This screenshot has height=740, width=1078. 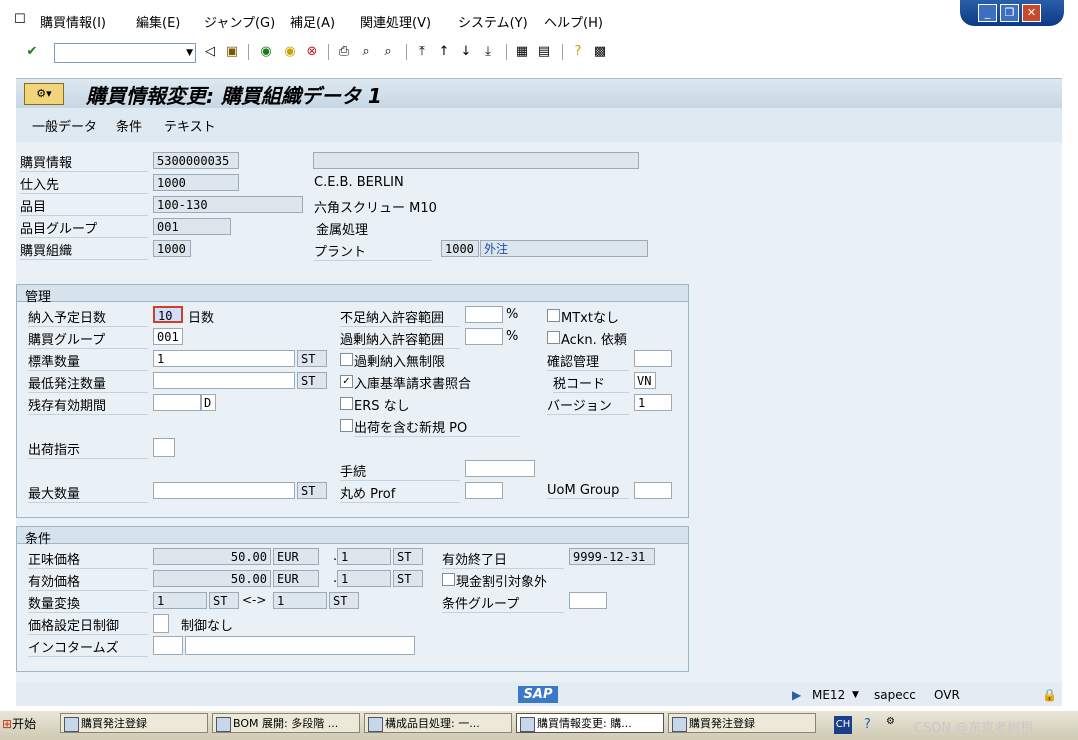 I want to click on menu-edit: 編集(E), so click(x=158, y=21).